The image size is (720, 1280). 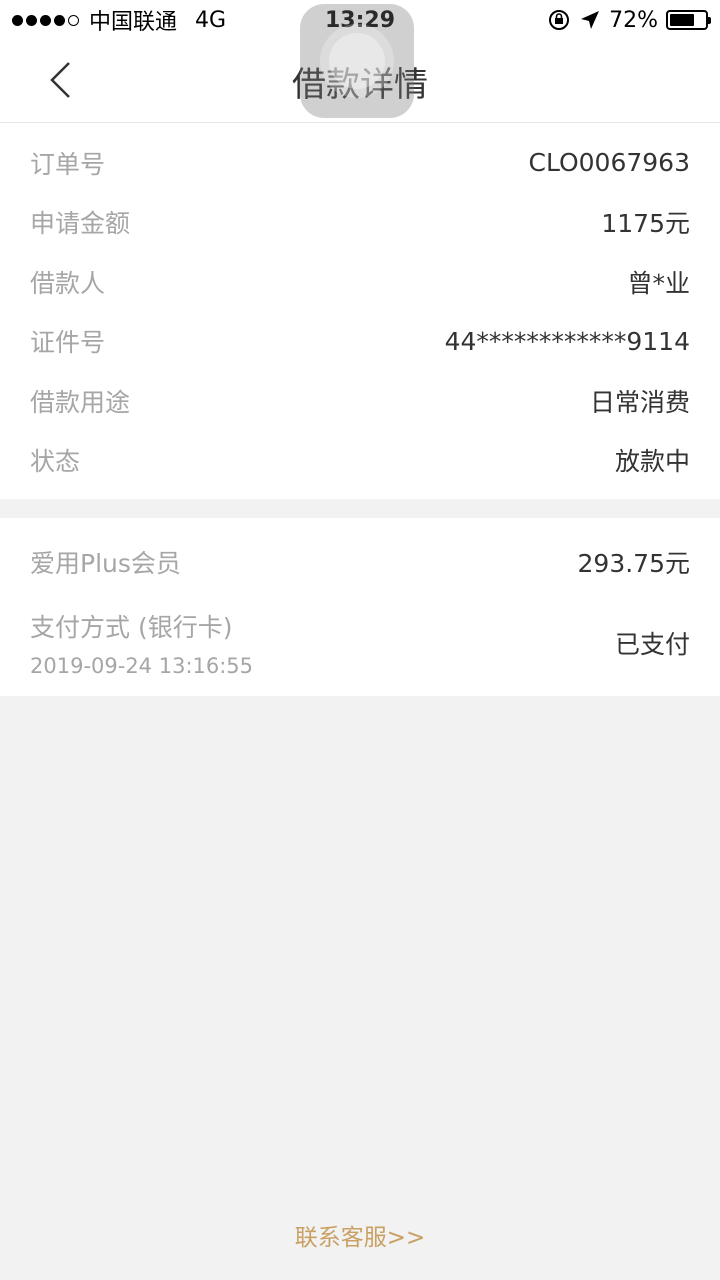 What do you see at coordinates (68, 343) in the screenshot?
I see `detail-label: 证件号` at bounding box center [68, 343].